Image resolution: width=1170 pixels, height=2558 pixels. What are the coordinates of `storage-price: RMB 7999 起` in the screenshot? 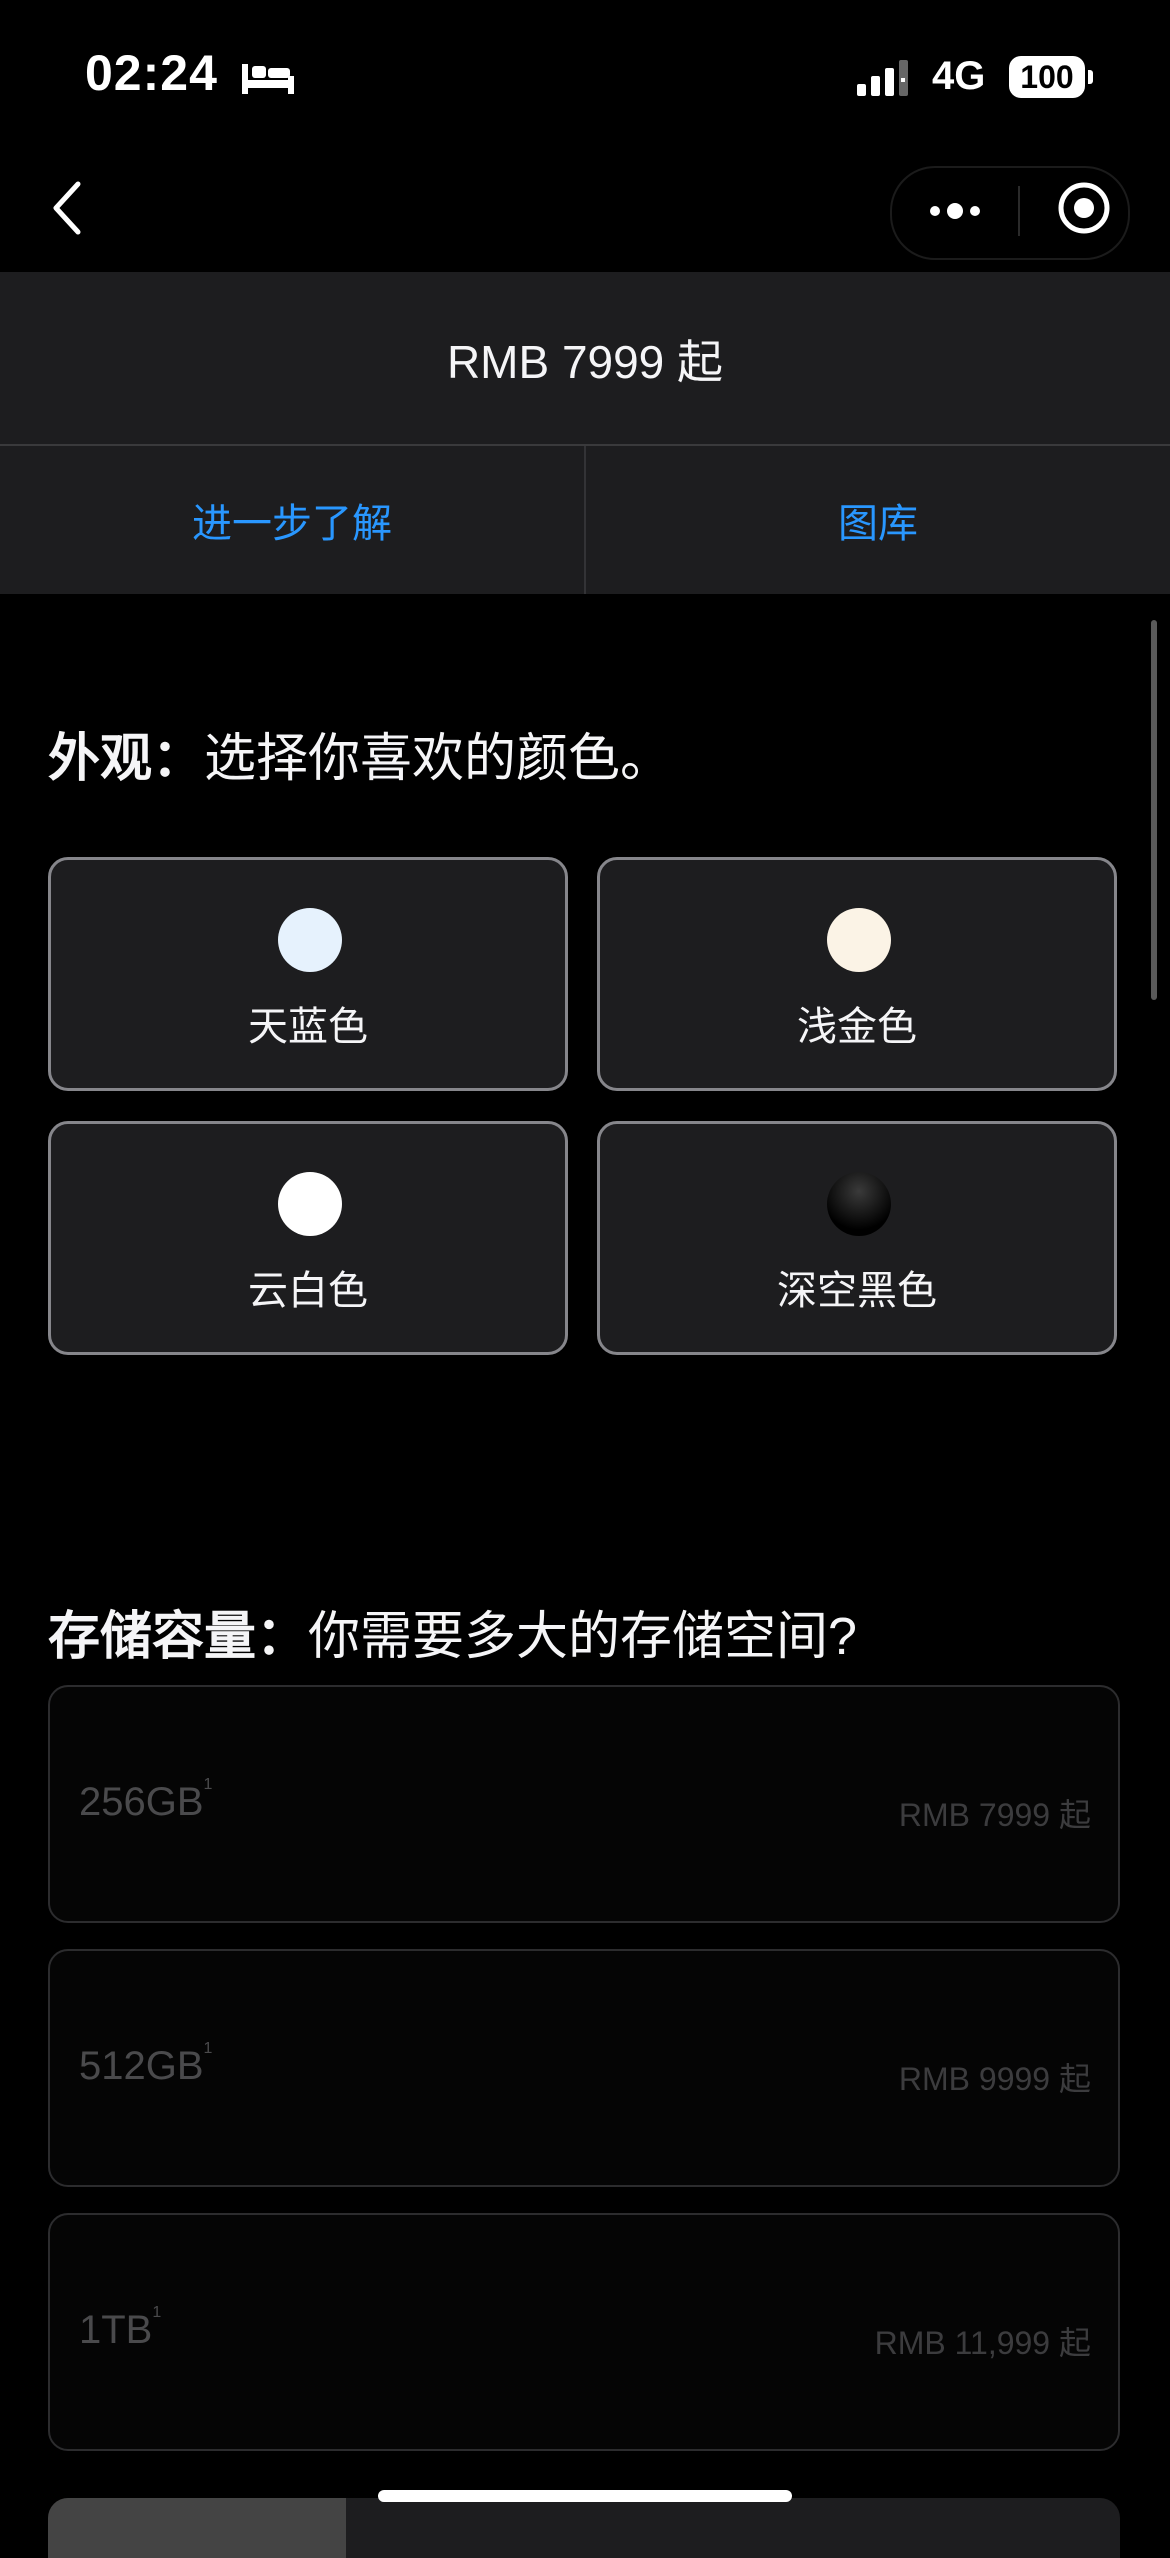 It's located at (994, 1815).